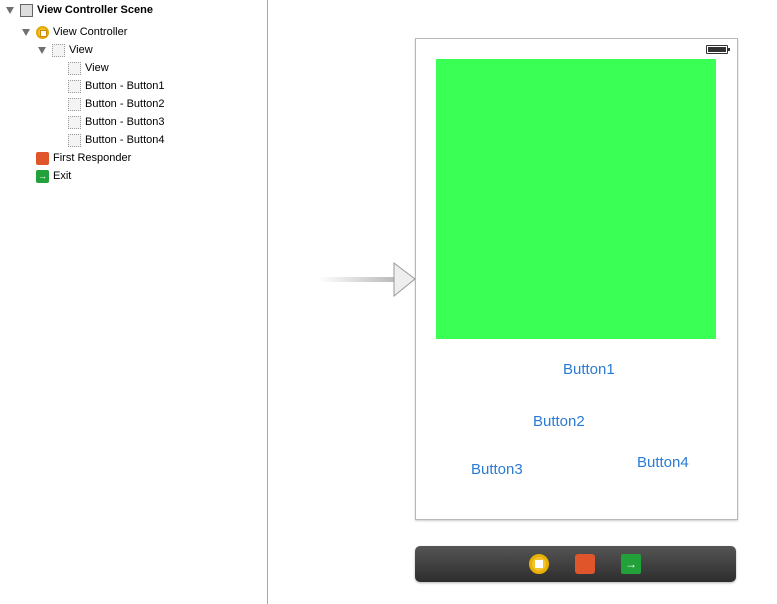 The image size is (777, 604). I want to click on outline-item-subview: View, so click(88, 68).